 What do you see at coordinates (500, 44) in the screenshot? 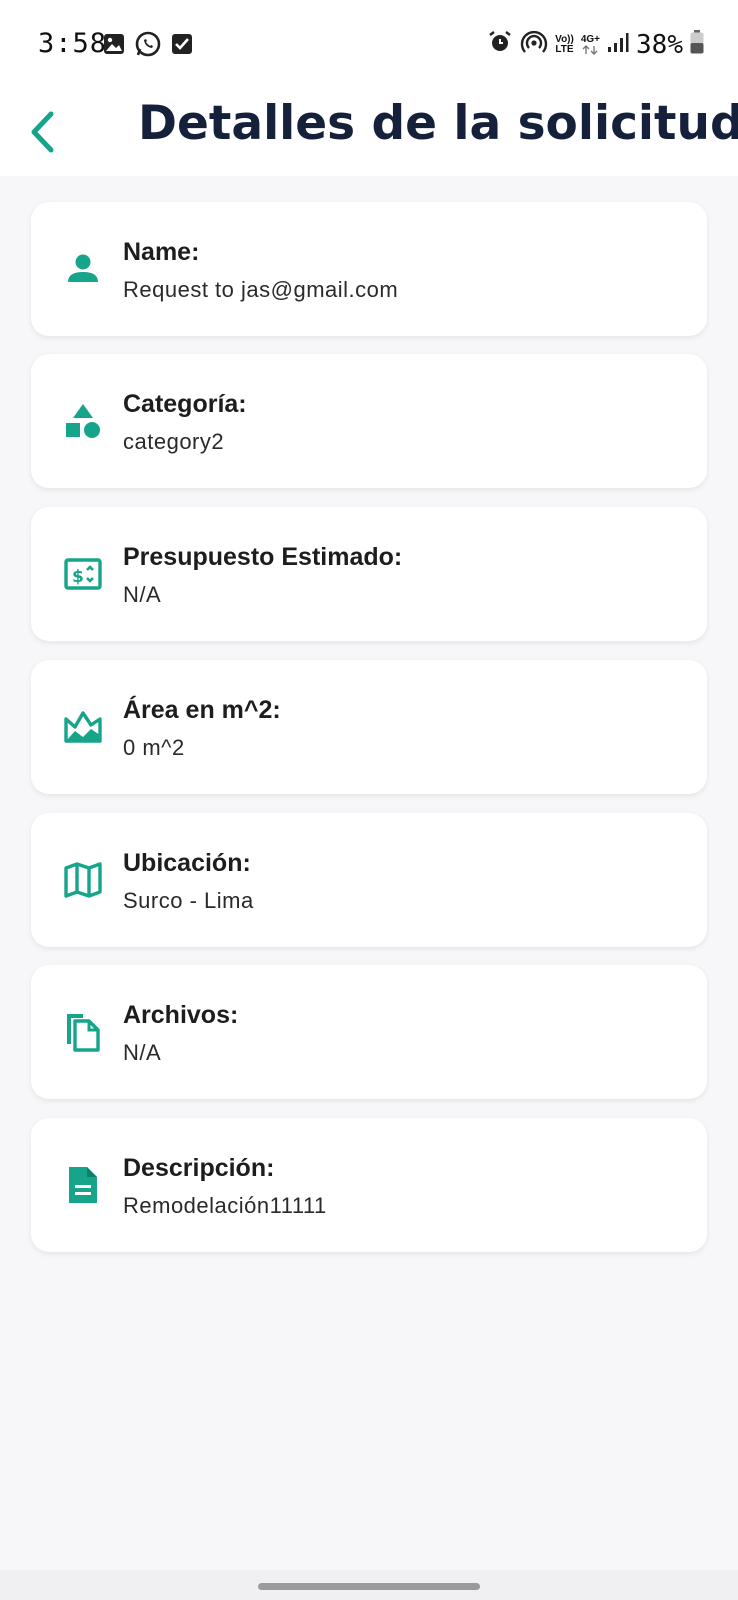
I see `alarm-icon` at bounding box center [500, 44].